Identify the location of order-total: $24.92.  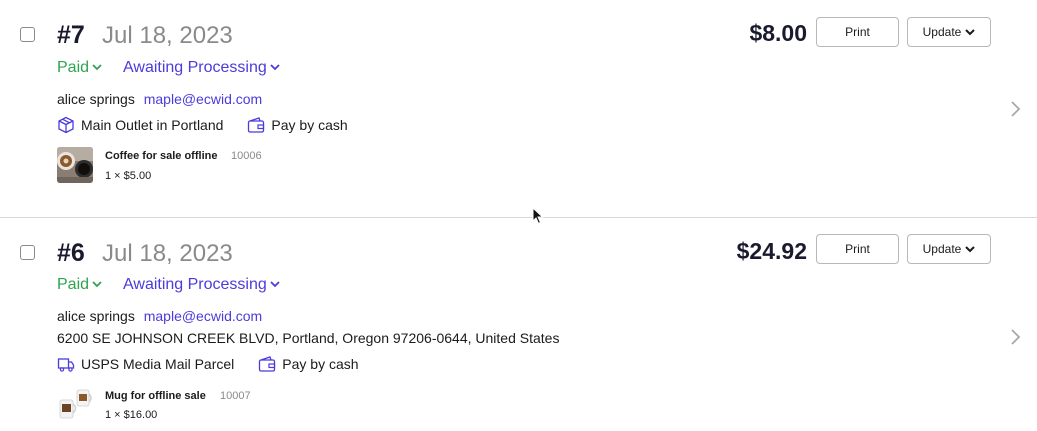
(771, 251).